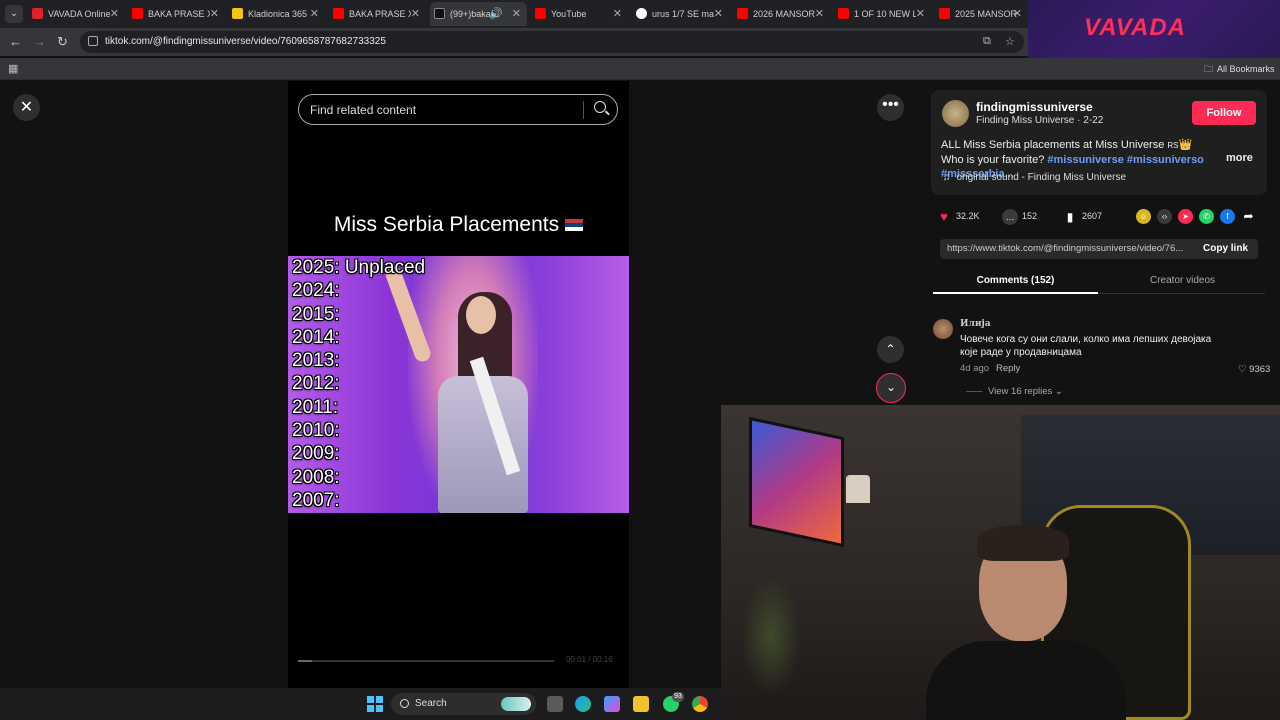 The height and width of the screenshot is (720, 1280). Describe the element at coordinates (678, 697) in the screenshot. I see `whatsapp-badge: 93` at that location.